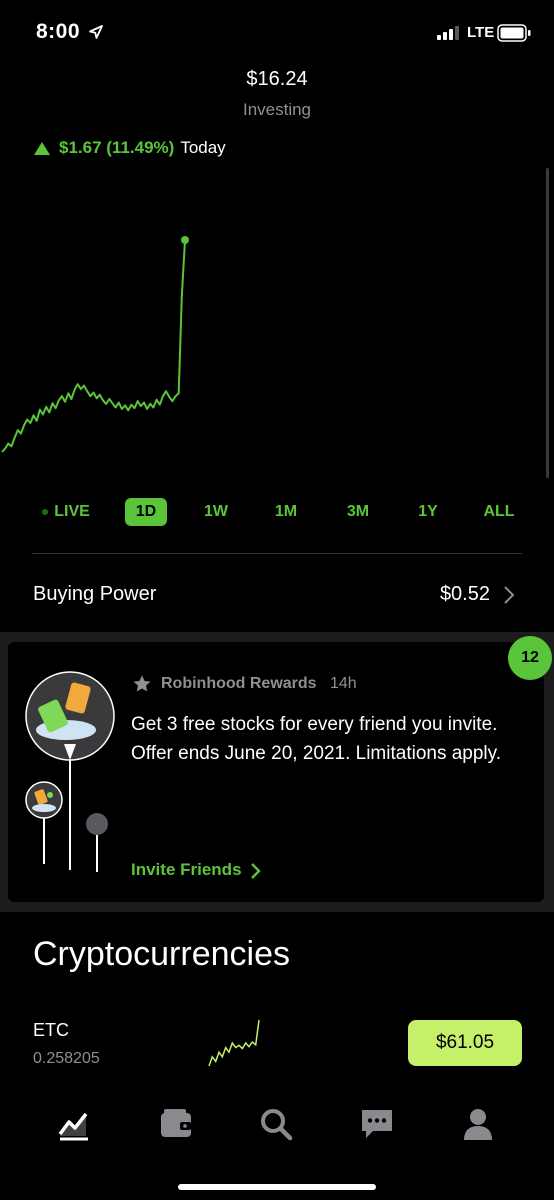 The width and height of the screenshot is (554, 1200). I want to click on chart-end-dot, so click(185, 240).